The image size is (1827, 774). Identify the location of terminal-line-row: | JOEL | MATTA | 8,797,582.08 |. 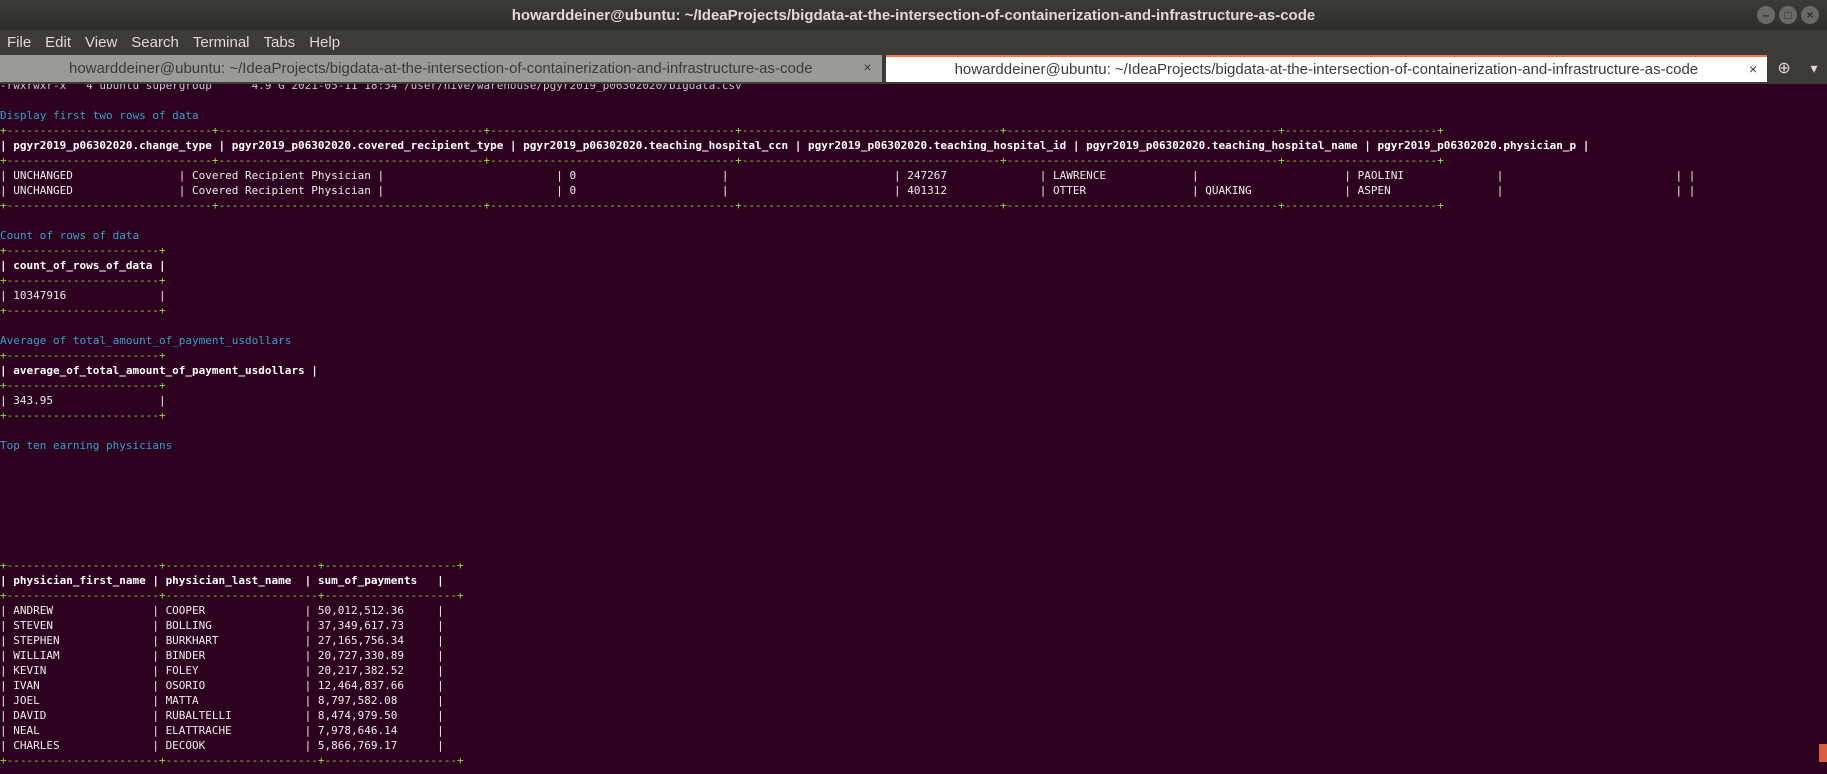
(222, 700).